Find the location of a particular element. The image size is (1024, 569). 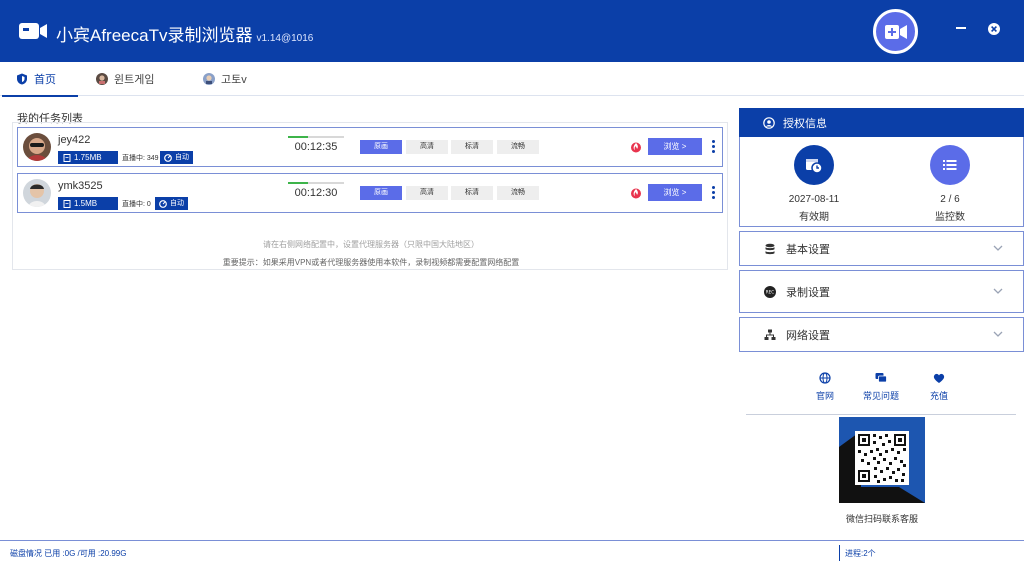

viewer-count-value: 0 is located at coordinates (148, 204).